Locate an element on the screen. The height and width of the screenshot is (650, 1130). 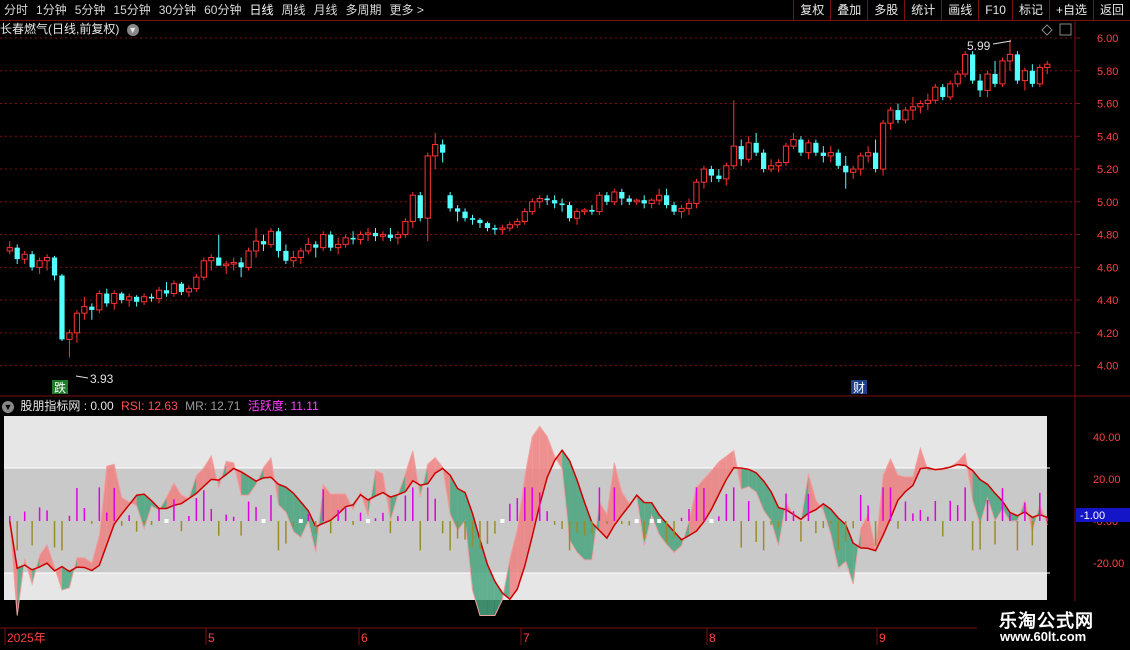
time-axis-label: 7 is located at coordinates (526, 638).